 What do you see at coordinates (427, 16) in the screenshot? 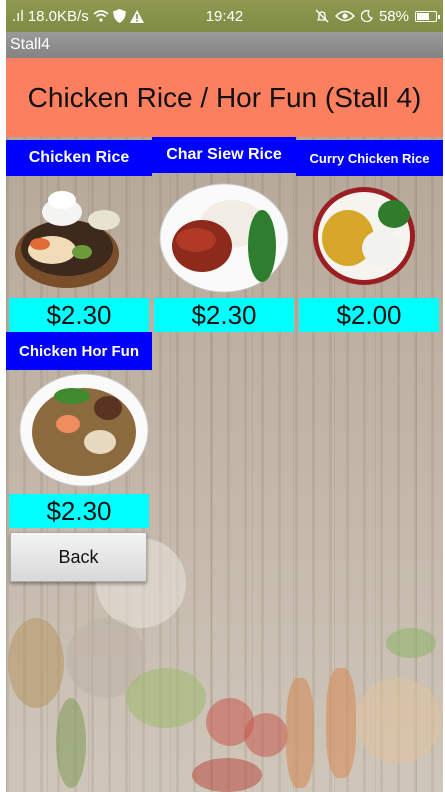
I see `battery-icon` at bounding box center [427, 16].